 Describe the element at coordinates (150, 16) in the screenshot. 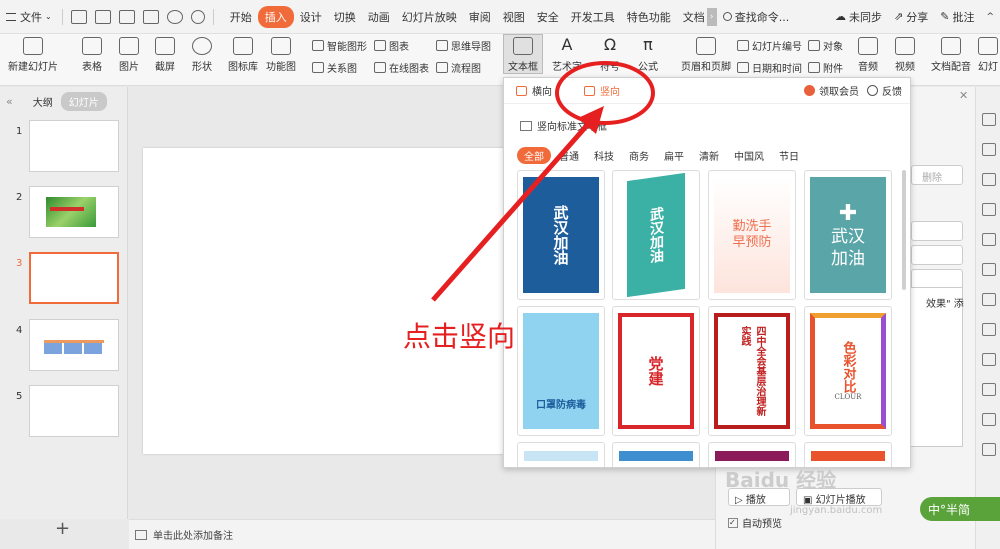

I see `print-preview-icon` at that location.